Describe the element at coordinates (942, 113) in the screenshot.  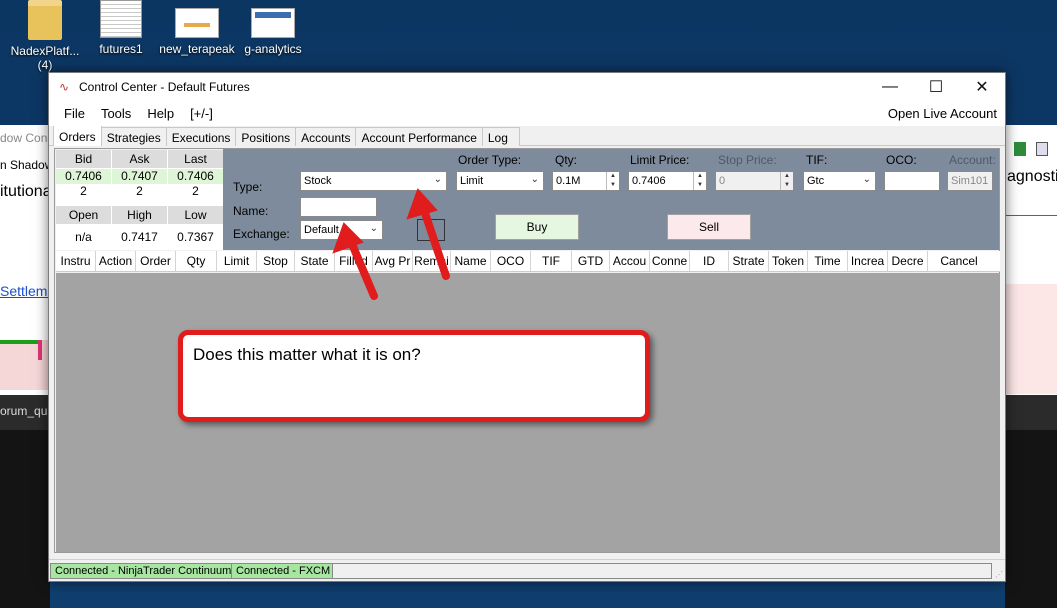
I see `open-live-account-link: Open Live Account` at that location.